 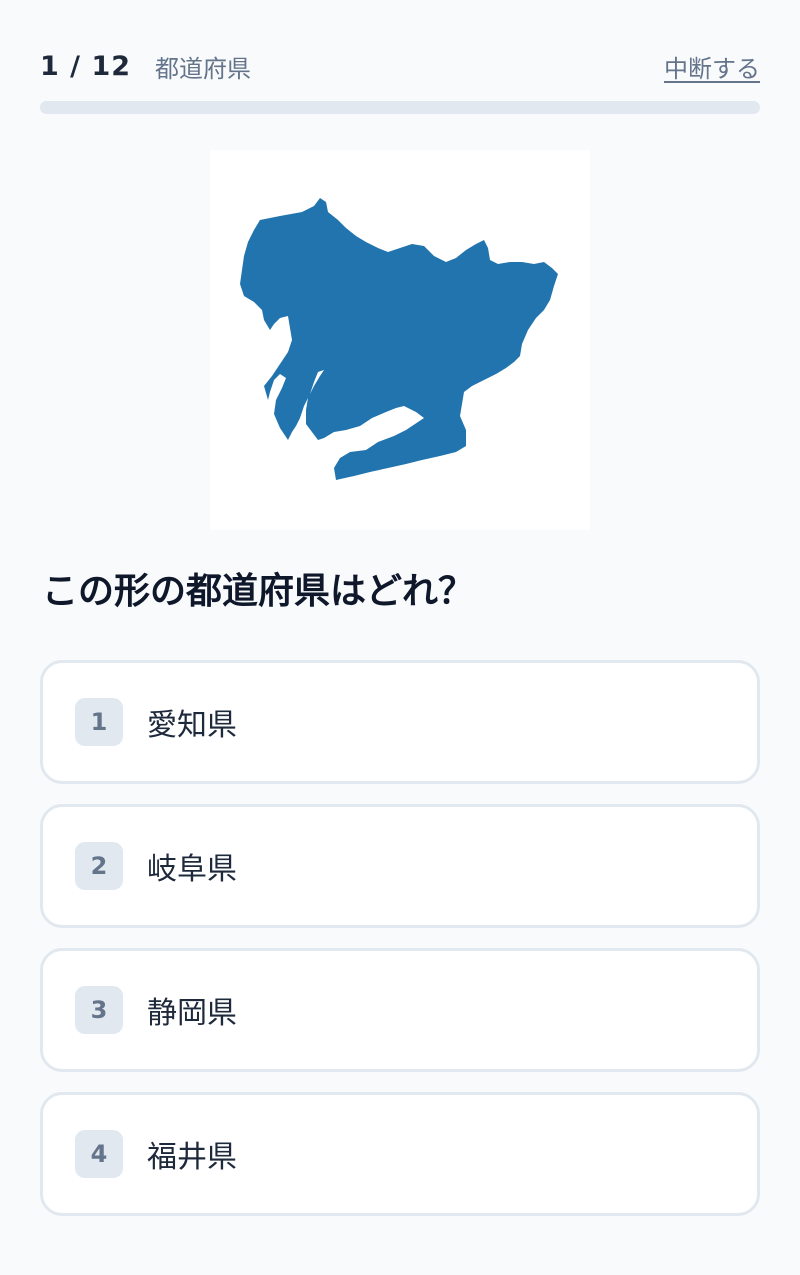 I want to click on question-text: この形の都道府県はどれ？, so click(x=258, y=591).